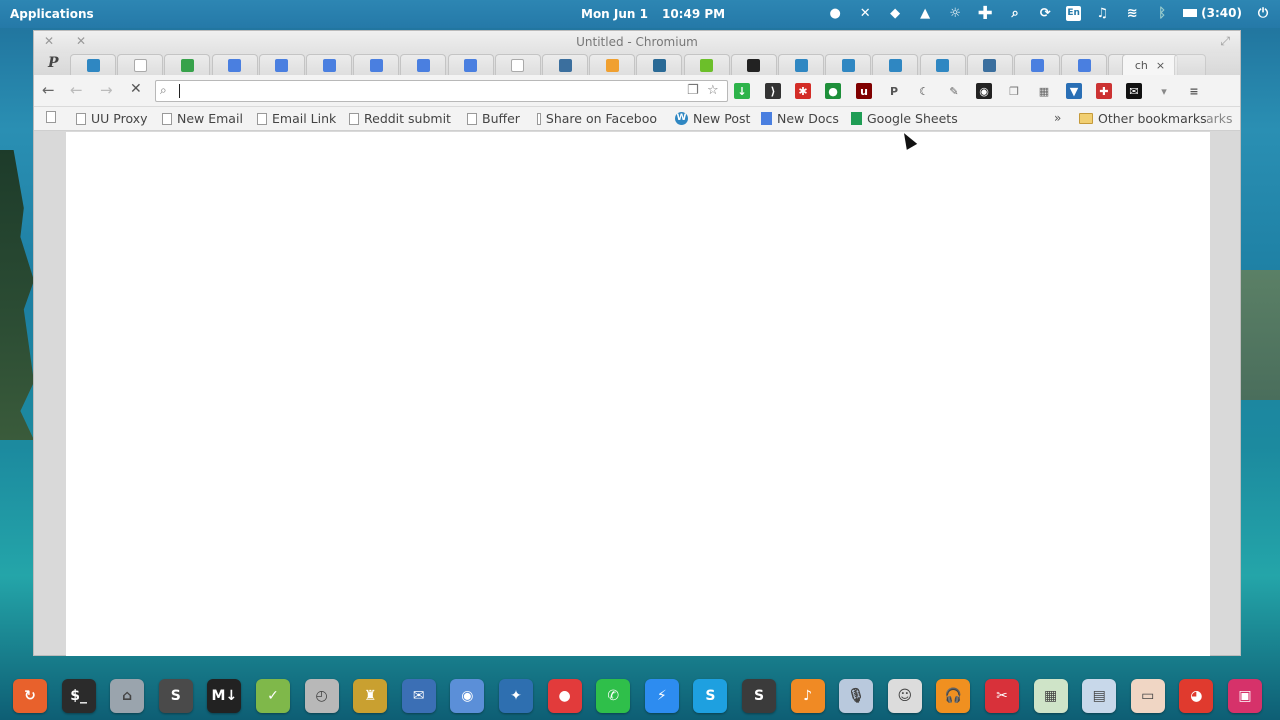 The width and height of the screenshot is (1280, 720). What do you see at coordinates (418, 696) in the screenshot?
I see `gmail-box-icon: ✉` at bounding box center [418, 696].